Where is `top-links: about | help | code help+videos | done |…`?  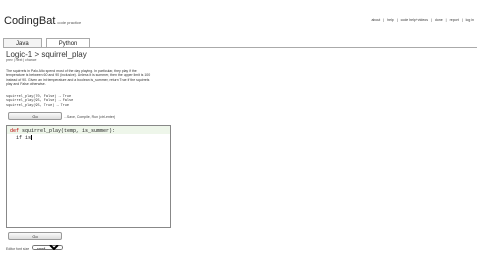
top-links: about | help | code help+videos | done |… is located at coordinates (421, 20).